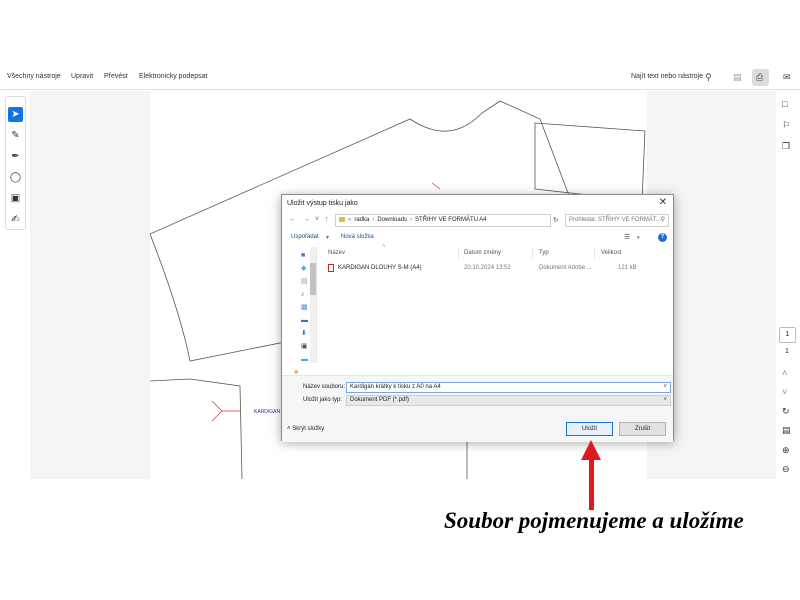  What do you see at coordinates (304, 360) in the screenshot?
I see `drive-icon: ▬` at bounding box center [304, 360].